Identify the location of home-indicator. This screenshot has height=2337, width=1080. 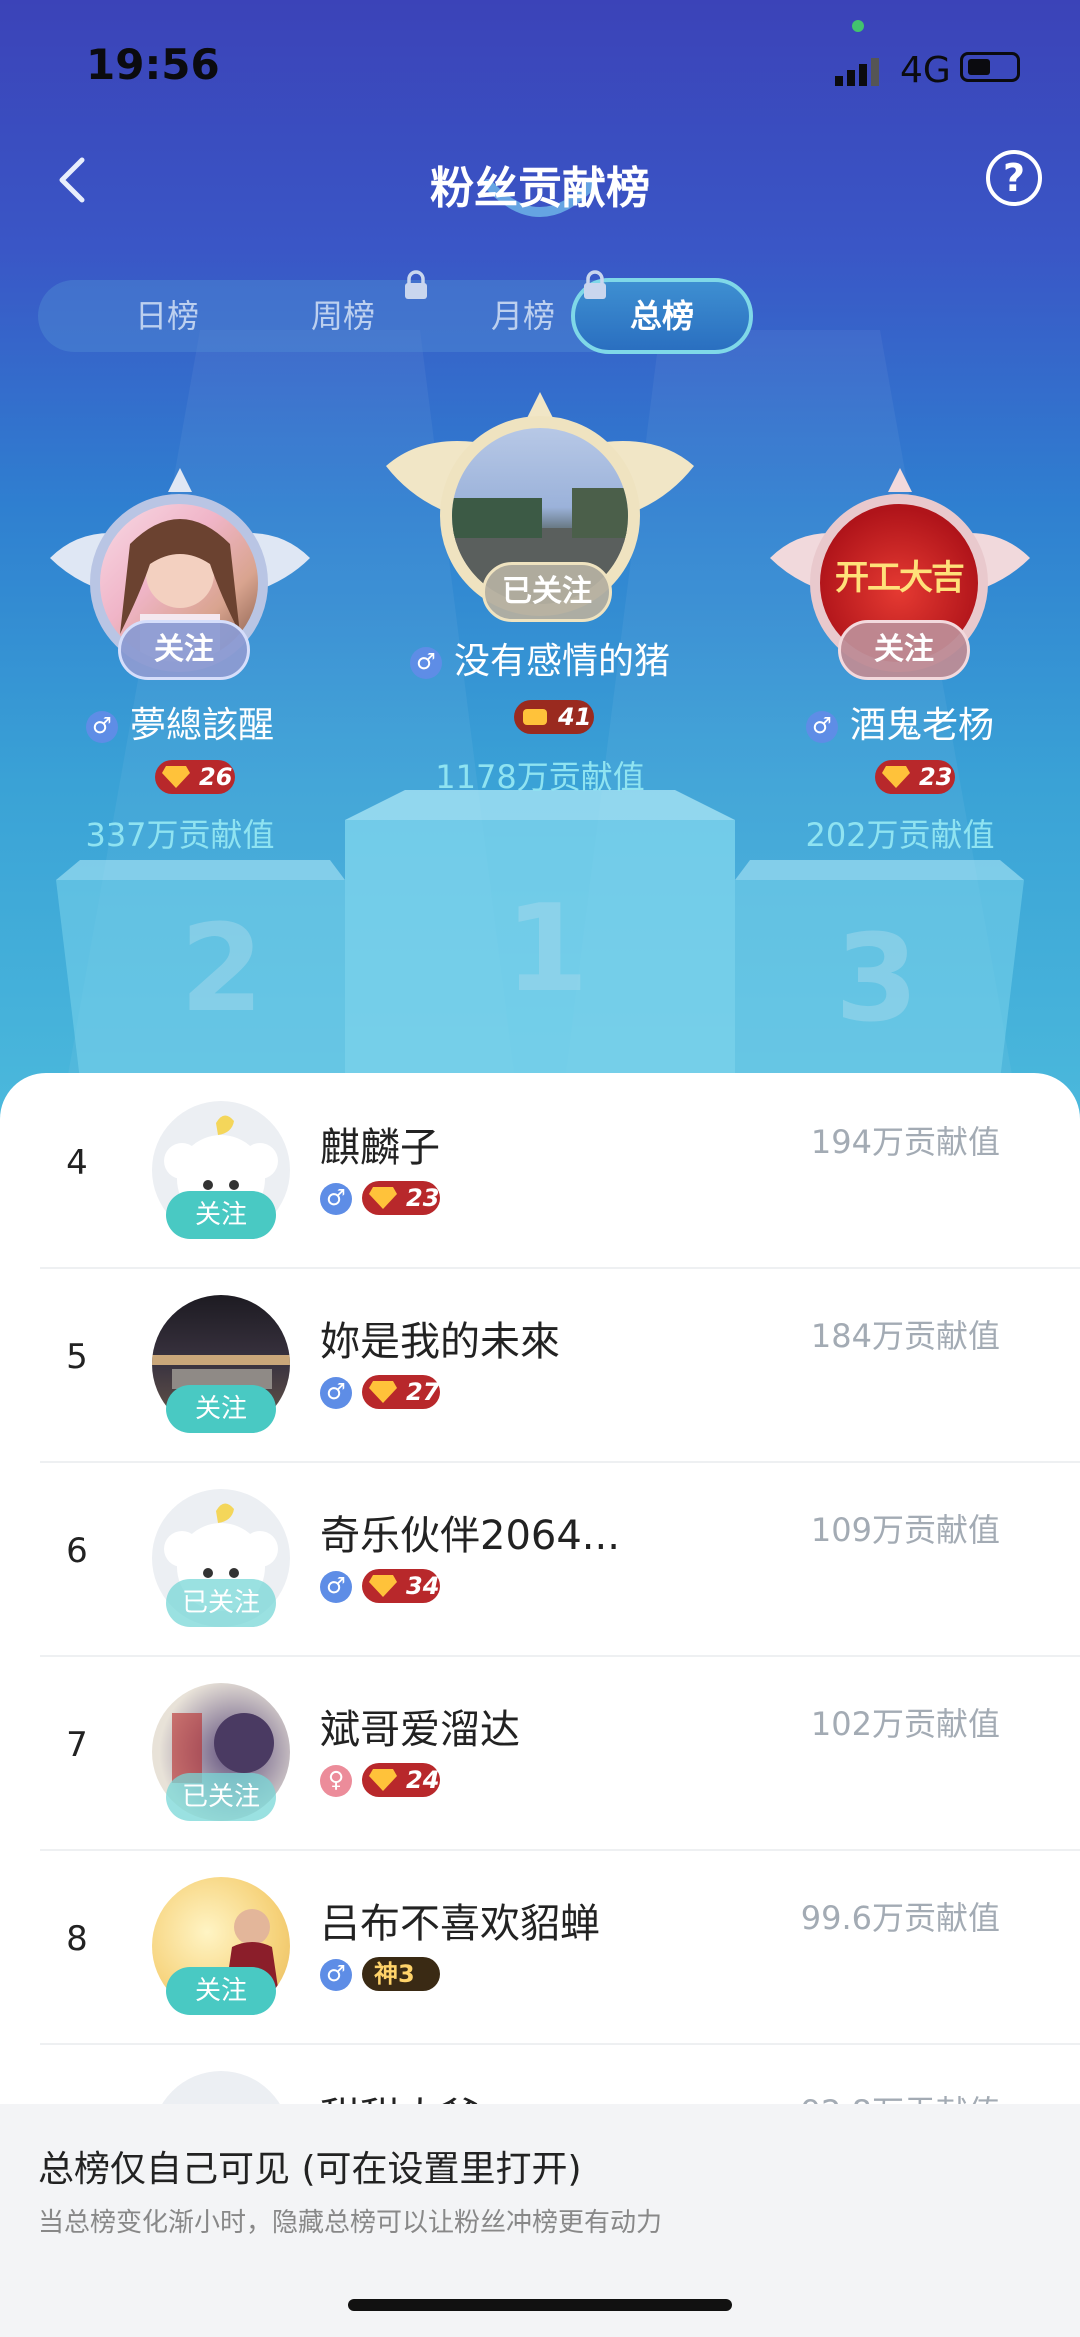
(540, 2305).